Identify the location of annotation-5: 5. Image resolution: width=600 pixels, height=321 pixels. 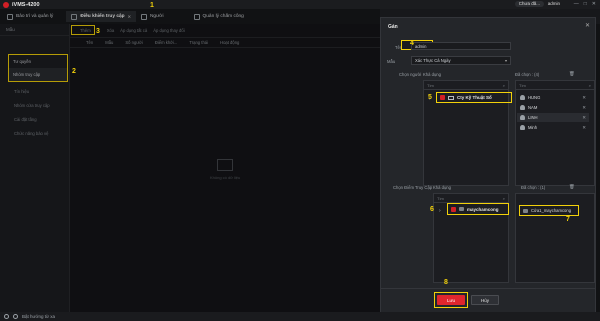
(430, 97).